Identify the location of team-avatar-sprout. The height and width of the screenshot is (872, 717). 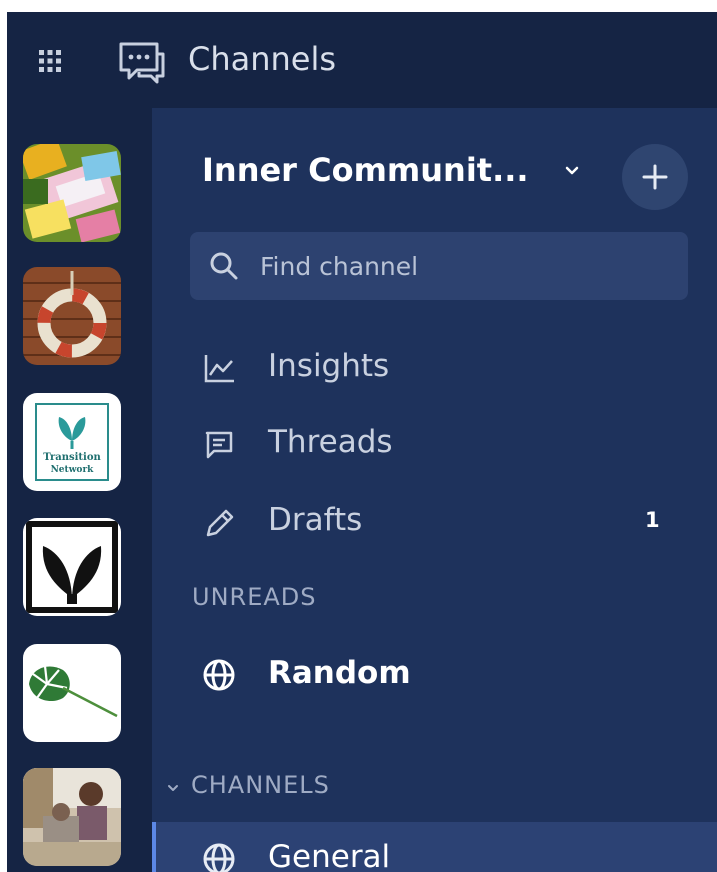
(72, 567).